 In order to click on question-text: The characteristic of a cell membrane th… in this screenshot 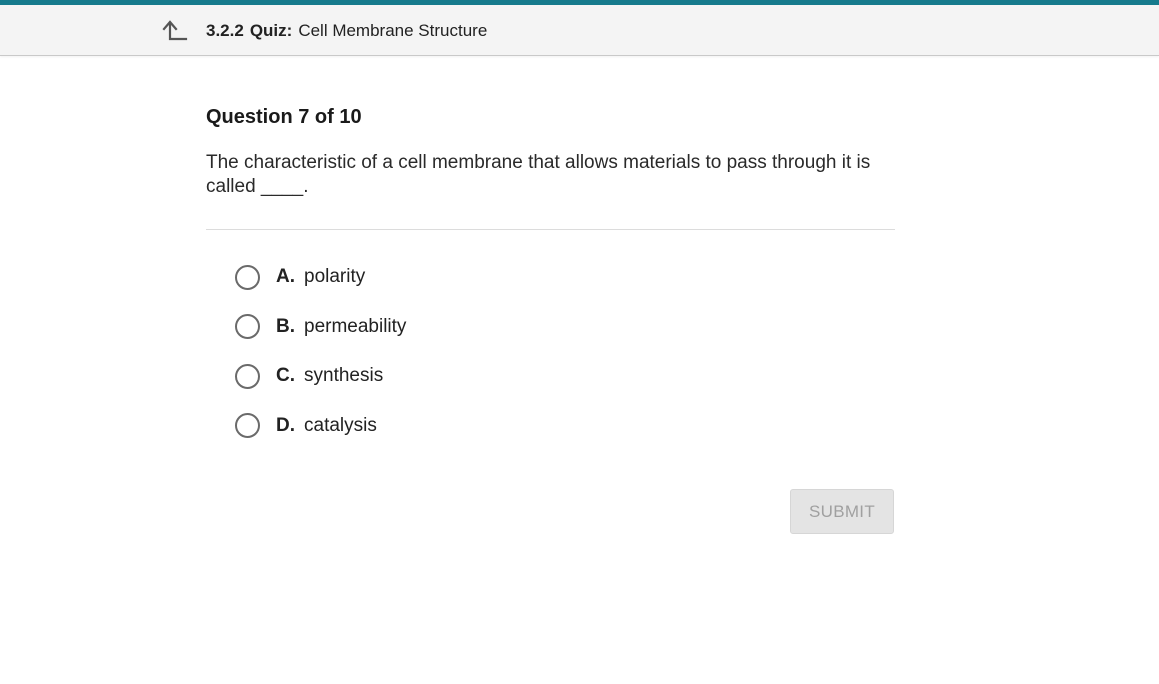, I will do `click(538, 174)`.